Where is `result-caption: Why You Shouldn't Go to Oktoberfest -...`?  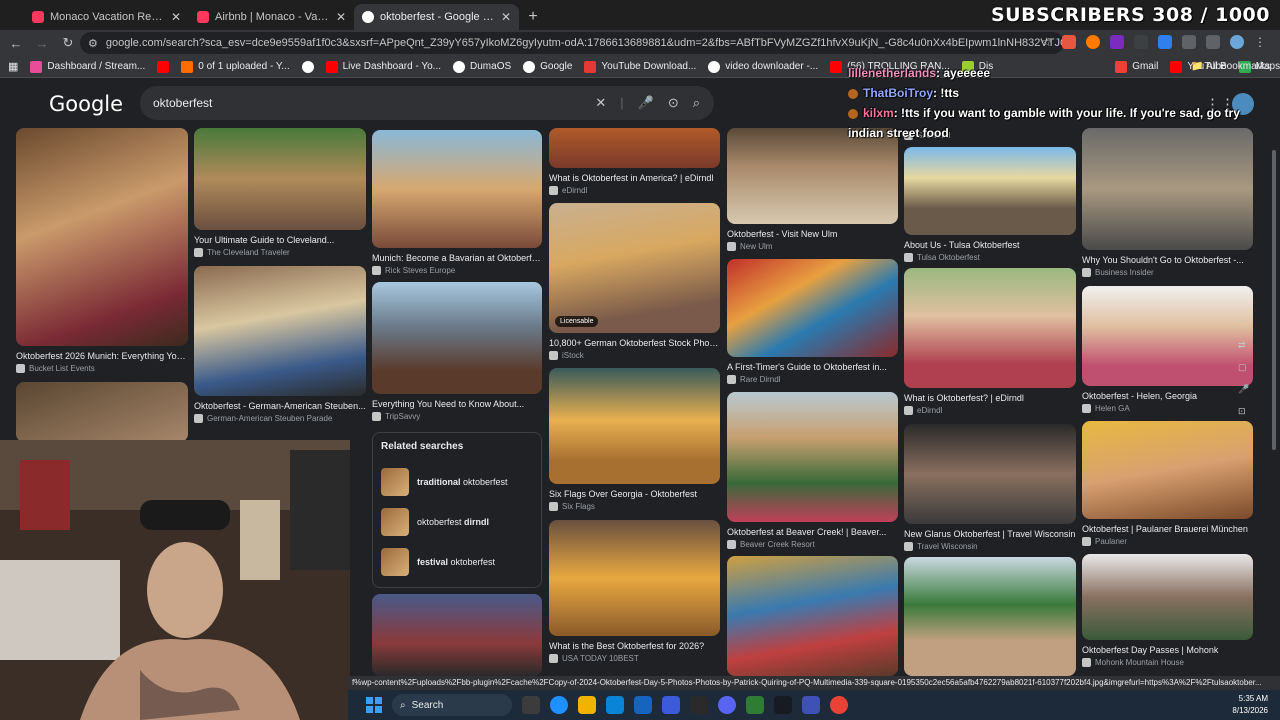 result-caption: Why You Shouldn't Go to Oktoberfest -... is located at coordinates (1167, 260).